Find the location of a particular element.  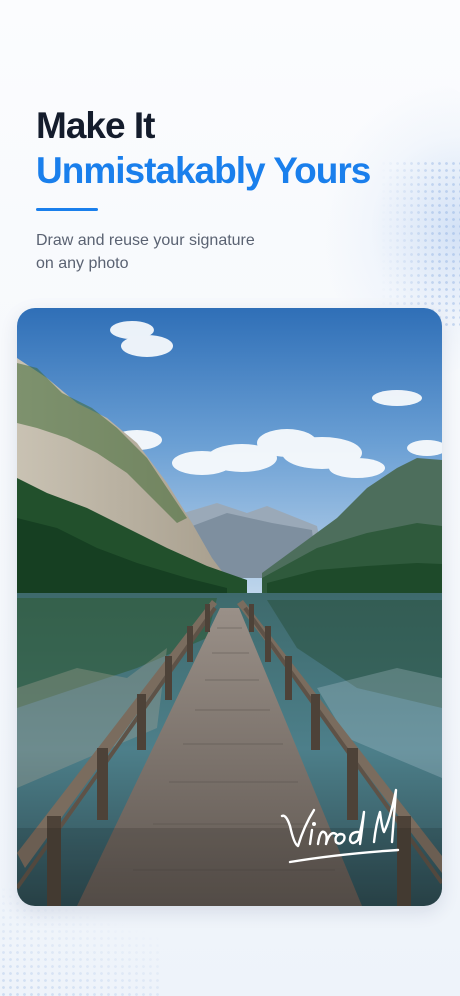

headline-line-2: Unmistakably Yours is located at coordinates (203, 170).